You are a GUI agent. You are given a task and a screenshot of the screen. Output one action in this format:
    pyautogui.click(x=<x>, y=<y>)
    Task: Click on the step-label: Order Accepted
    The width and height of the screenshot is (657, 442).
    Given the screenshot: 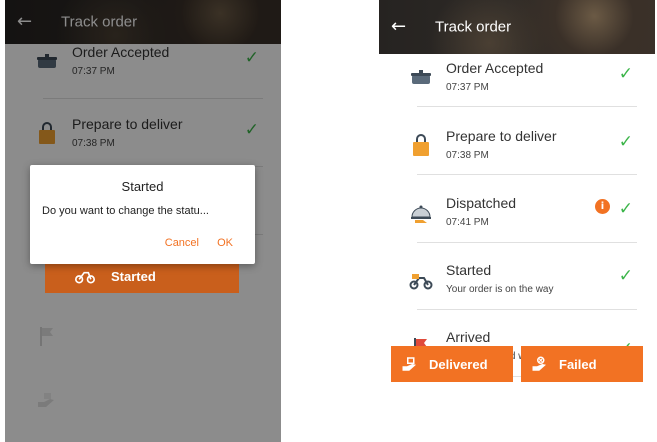 What is the action you would take?
    pyautogui.click(x=495, y=68)
    